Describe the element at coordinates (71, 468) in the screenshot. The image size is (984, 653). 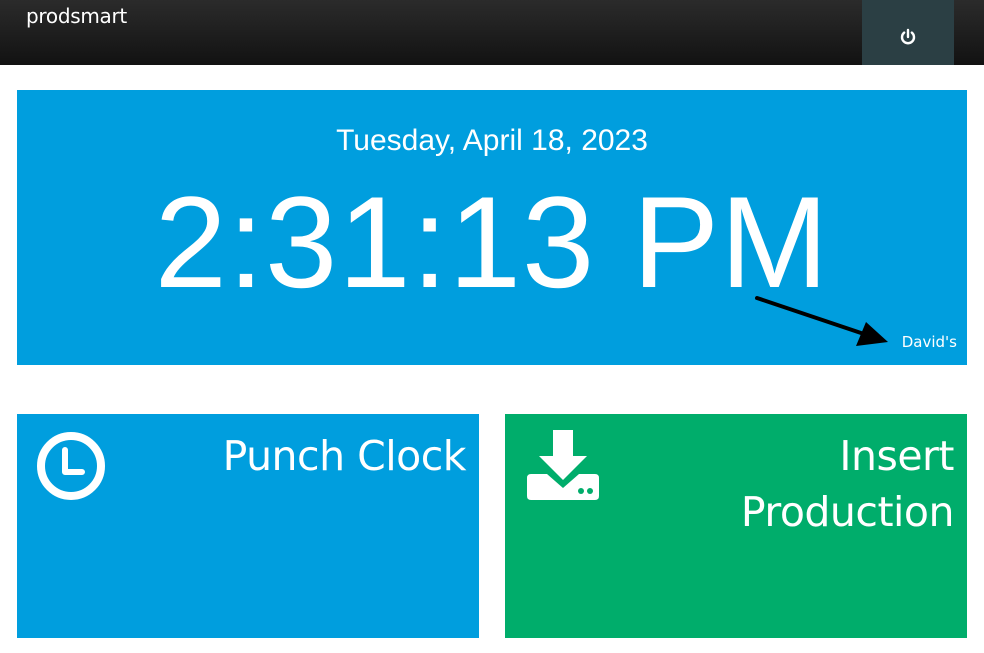
I see `clock-icon` at that location.